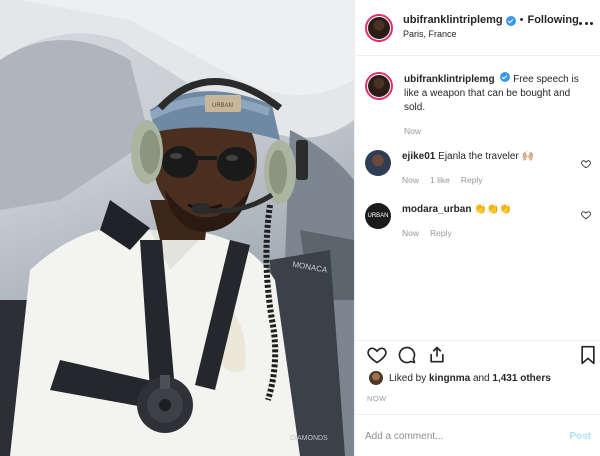  Describe the element at coordinates (378, 163) in the screenshot. I see `commenter-avatar` at that location.